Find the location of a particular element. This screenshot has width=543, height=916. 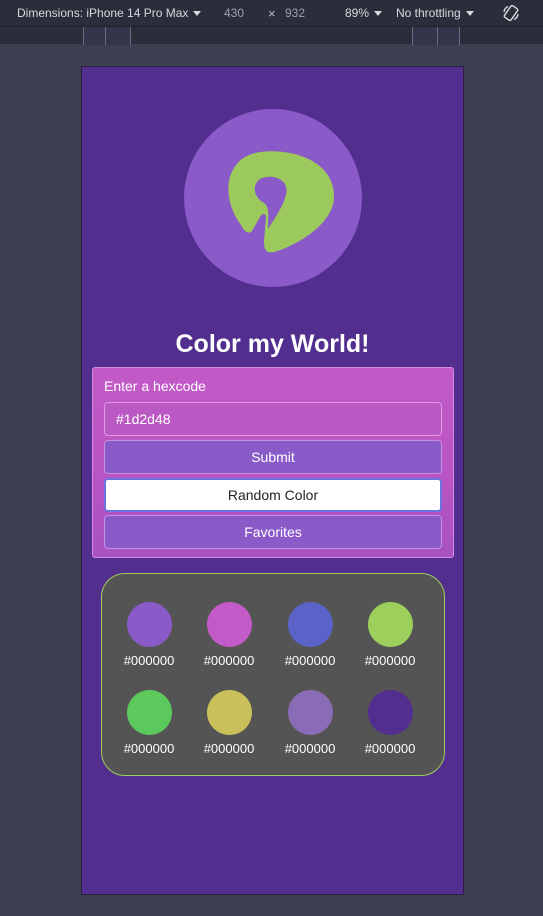

dimensions-label: Dimensions: iPhone 14 Pro Max is located at coordinates (103, 13).